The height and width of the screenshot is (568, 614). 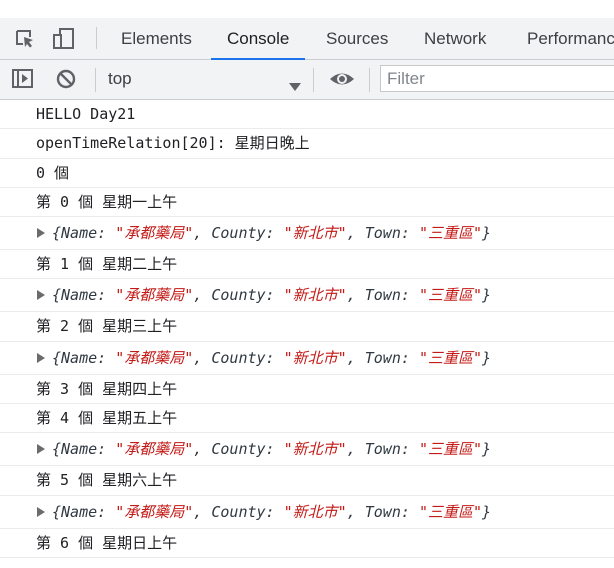 What do you see at coordinates (120, 79) in the screenshot?
I see `context-selector: top` at bounding box center [120, 79].